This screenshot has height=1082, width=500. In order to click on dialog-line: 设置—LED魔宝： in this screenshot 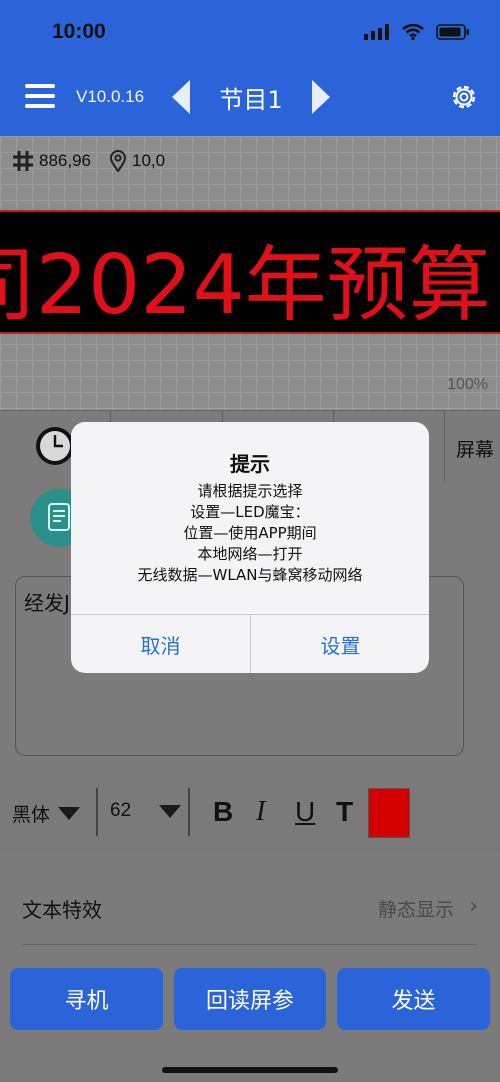, I will do `click(250, 512)`.